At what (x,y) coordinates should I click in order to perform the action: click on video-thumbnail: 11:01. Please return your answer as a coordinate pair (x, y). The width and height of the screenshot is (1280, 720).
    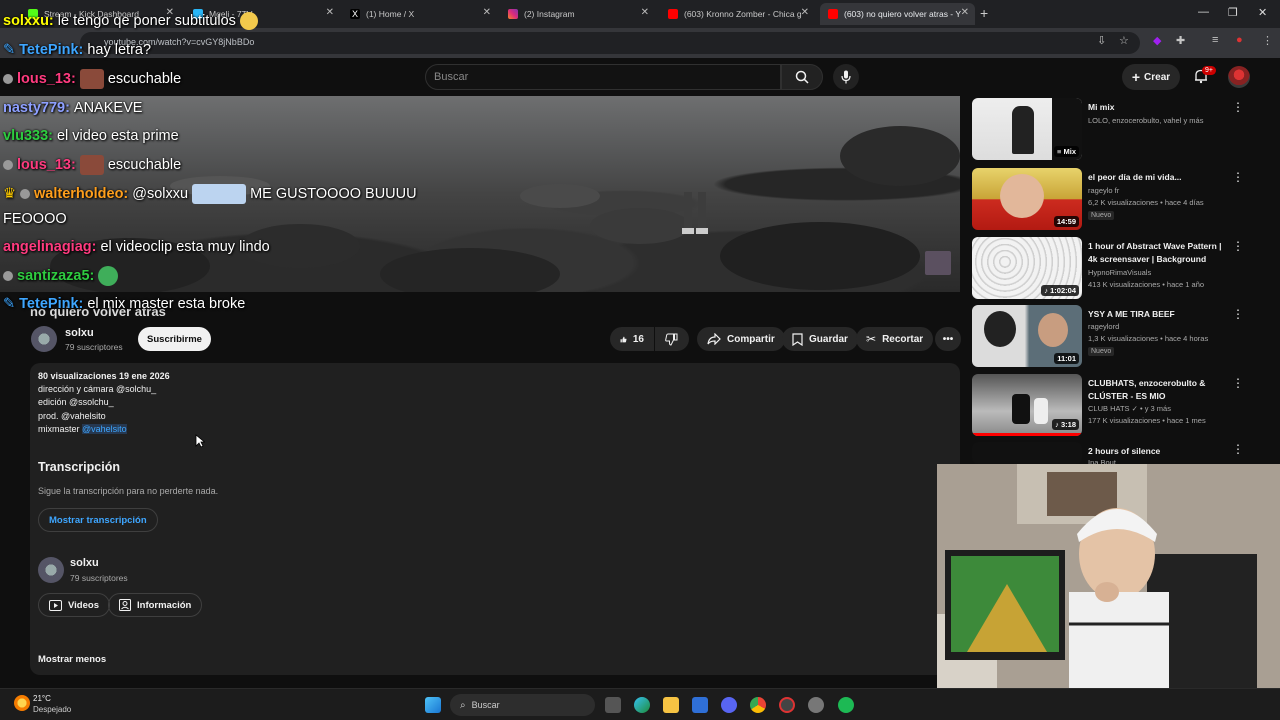
    Looking at the image, I should click on (1027, 336).